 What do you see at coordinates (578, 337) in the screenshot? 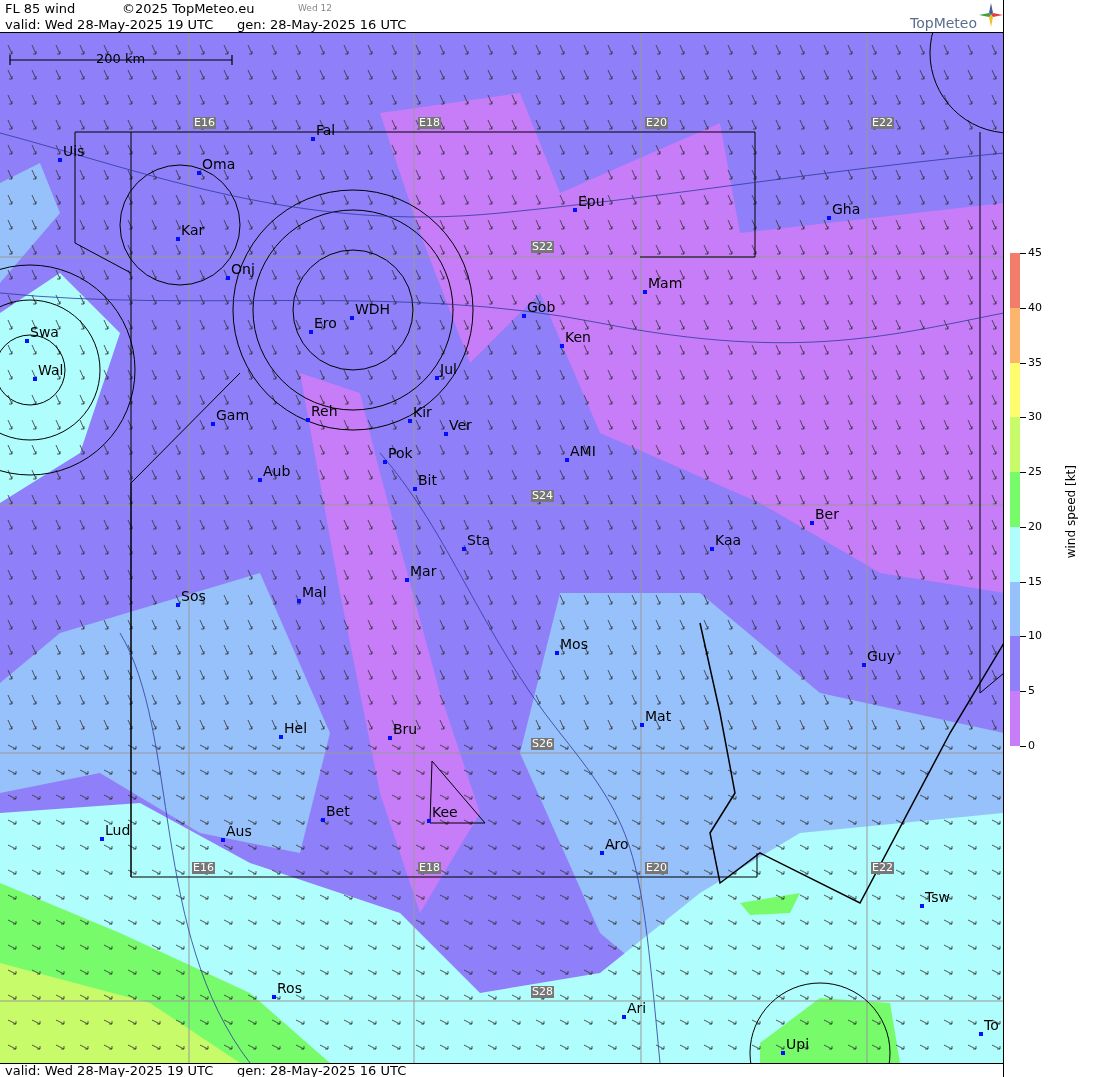
I see `place-label: Ken` at bounding box center [578, 337].